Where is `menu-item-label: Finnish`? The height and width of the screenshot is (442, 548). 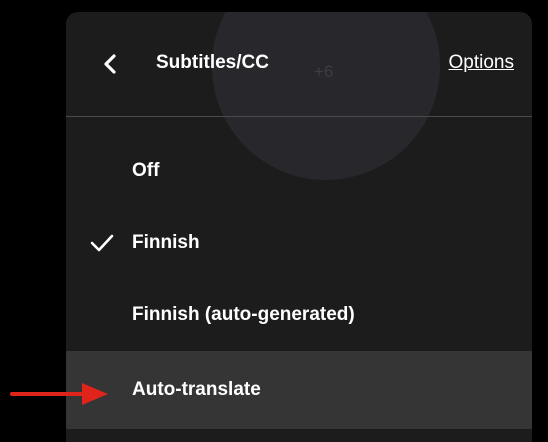 menu-item-label: Finnish is located at coordinates (166, 242).